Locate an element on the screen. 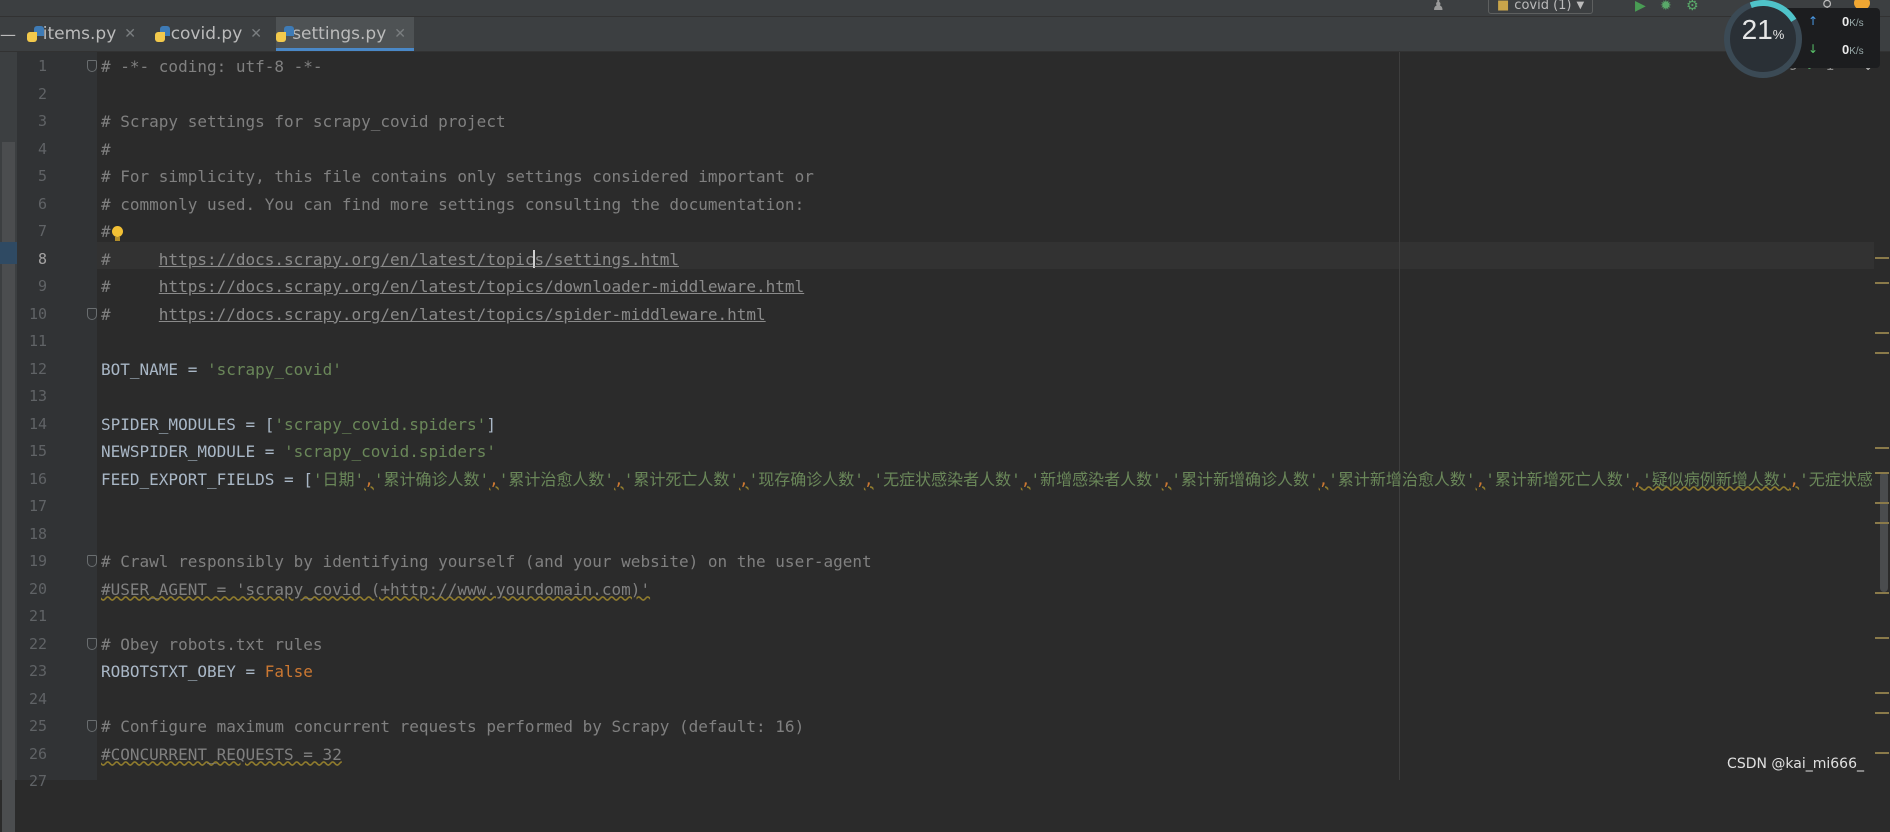 The height and width of the screenshot is (832, 1890). code-line: #CONCURRENT_REQUESTS = 32 is located at coordinates (991, 754).